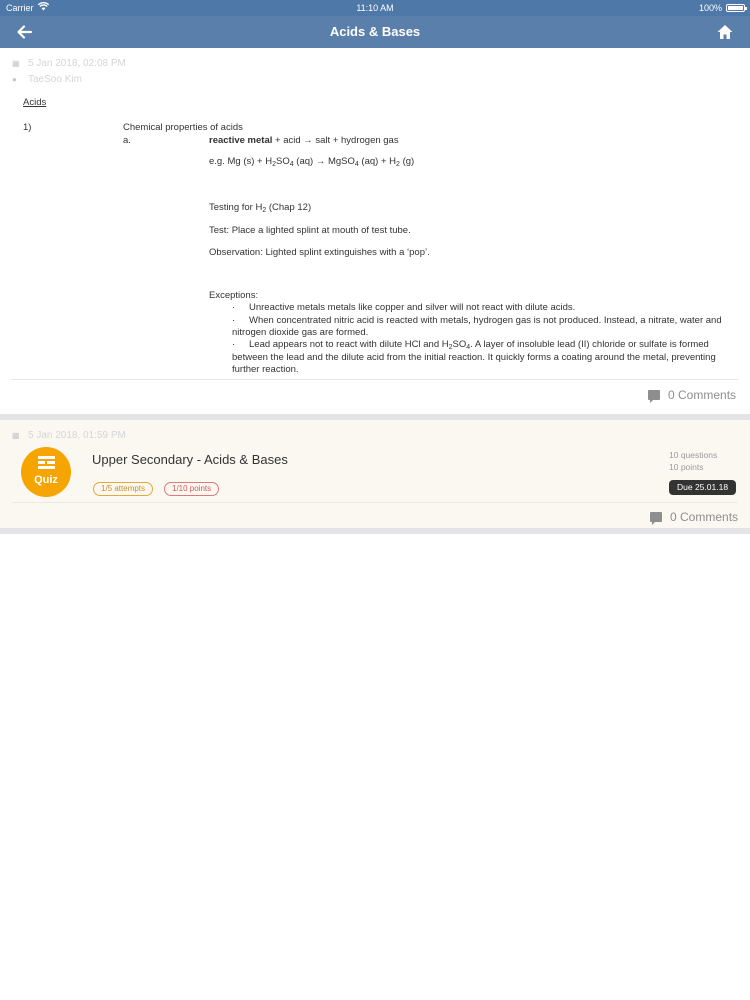 This screenshot has height=1000, width=750. I want to click on sub-letter: a., so click(127, 140).